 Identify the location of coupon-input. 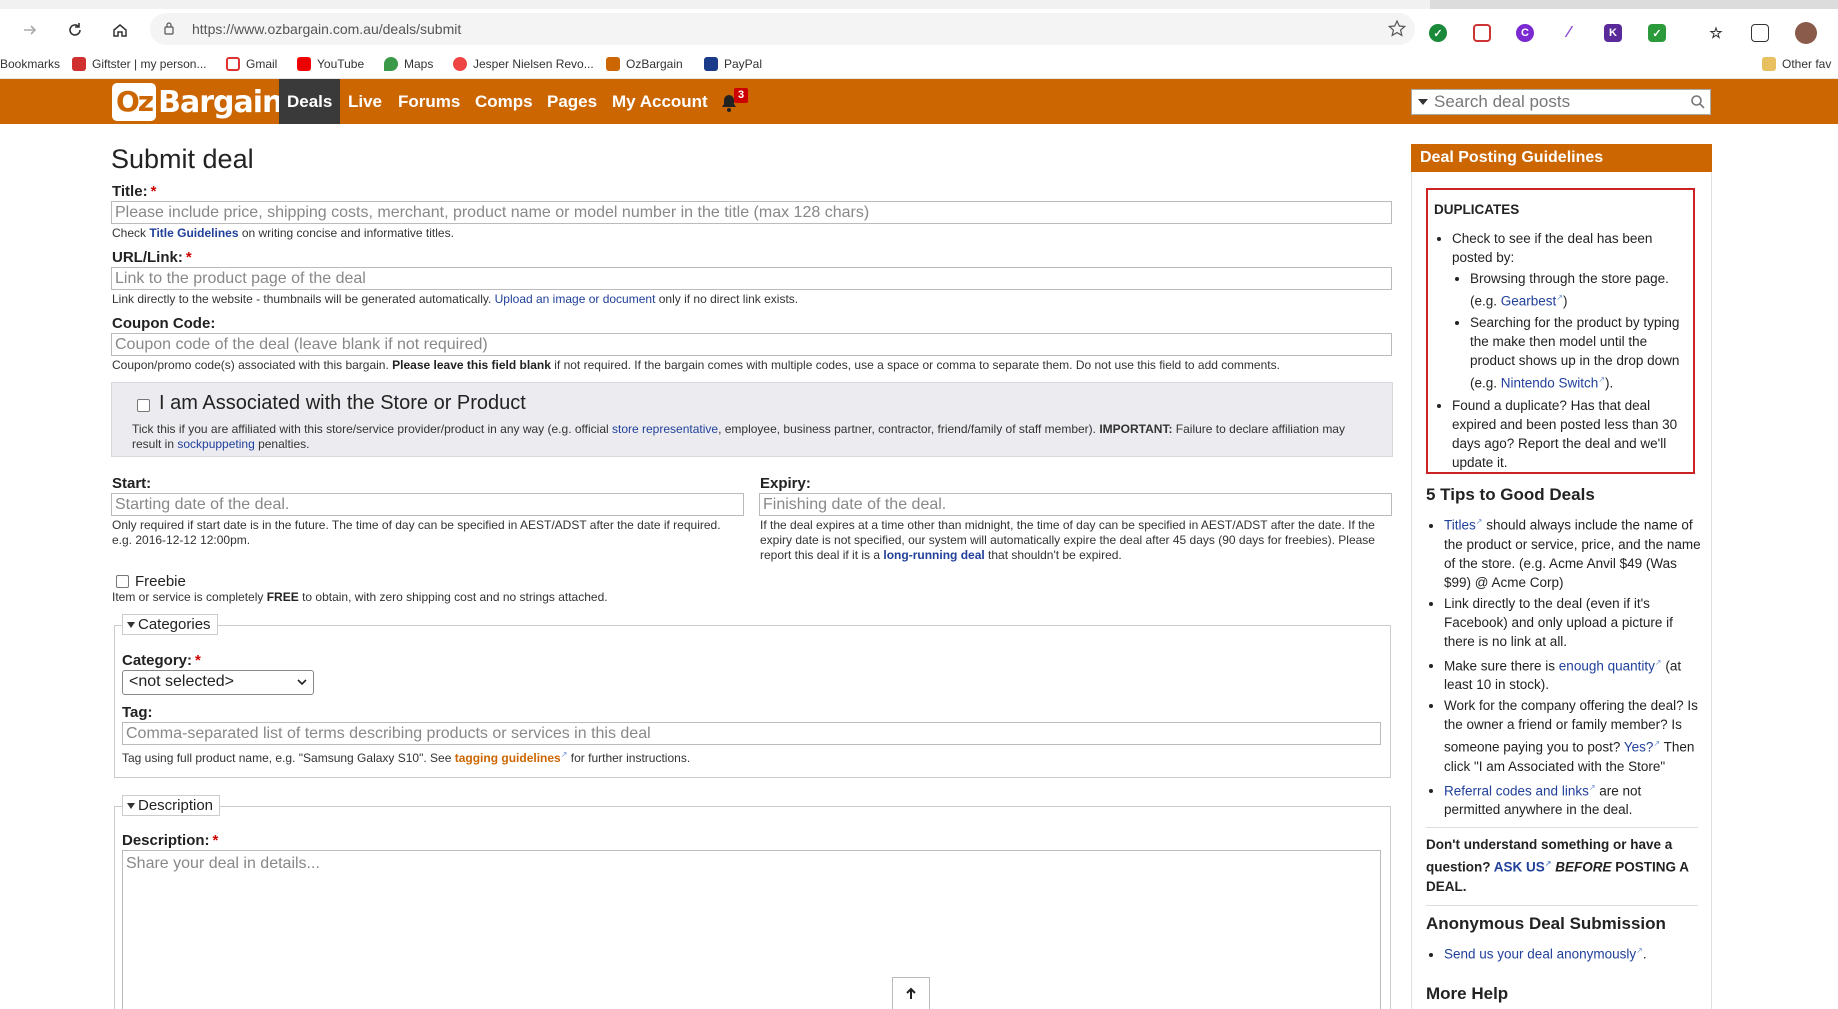
(751, 344).